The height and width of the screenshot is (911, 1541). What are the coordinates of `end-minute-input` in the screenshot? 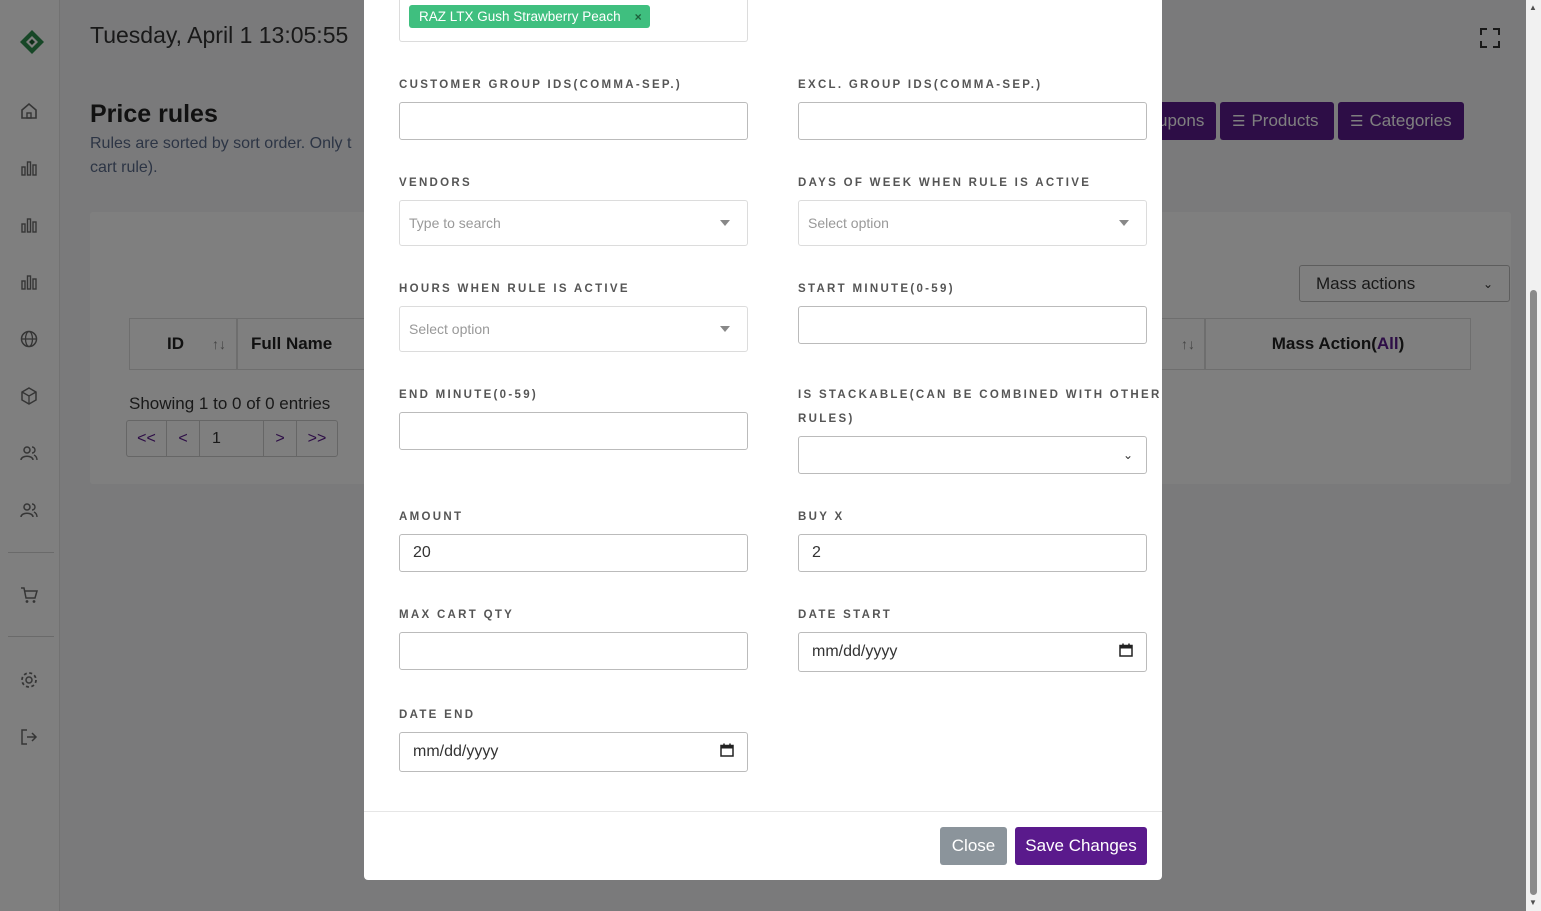 It's located at (573, 431).